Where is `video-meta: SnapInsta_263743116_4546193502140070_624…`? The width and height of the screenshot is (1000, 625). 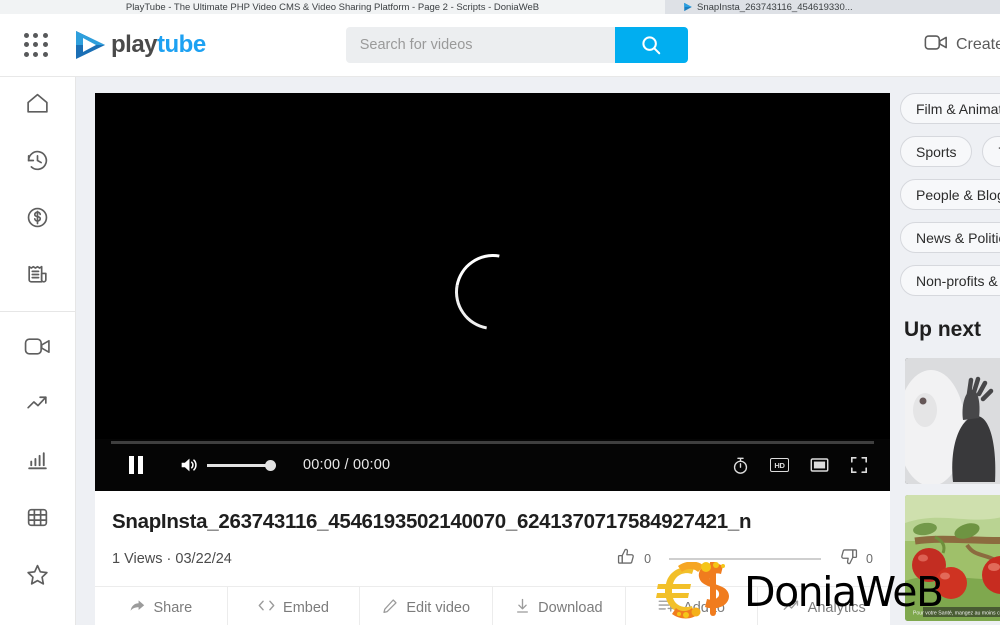
video-meta: SnapInsta_263743116_4546193502140070_624… is located at coordinates (492, 531).